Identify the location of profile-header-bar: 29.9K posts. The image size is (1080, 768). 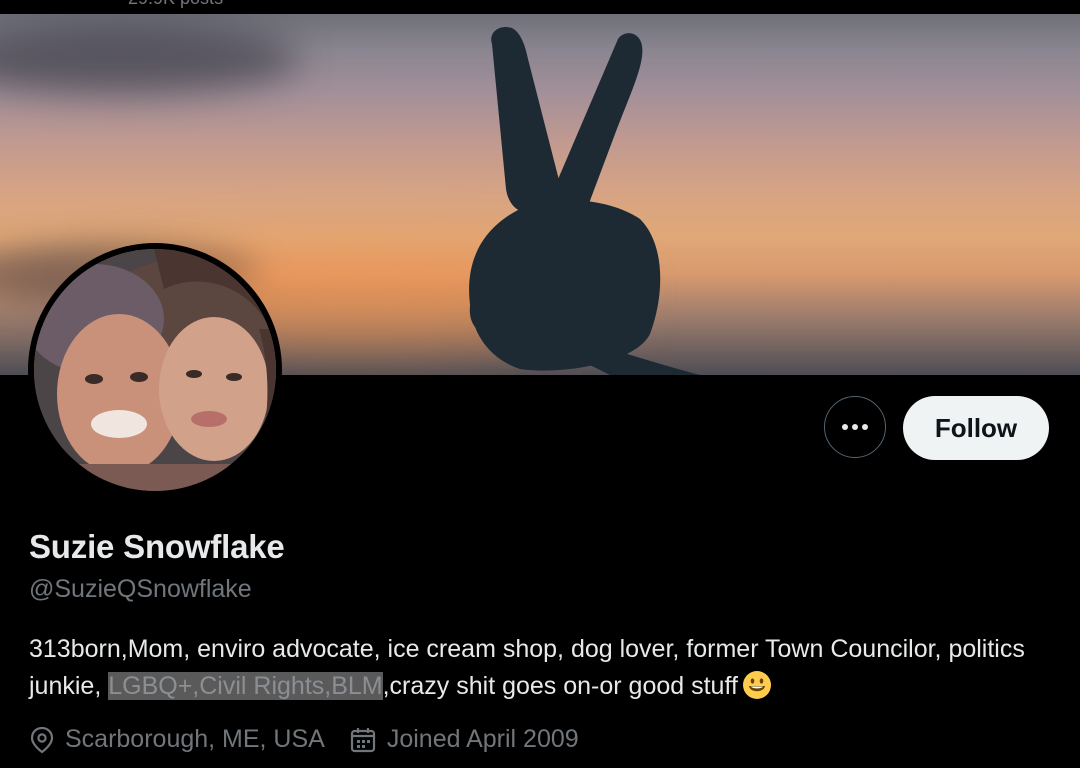
(540, 7).